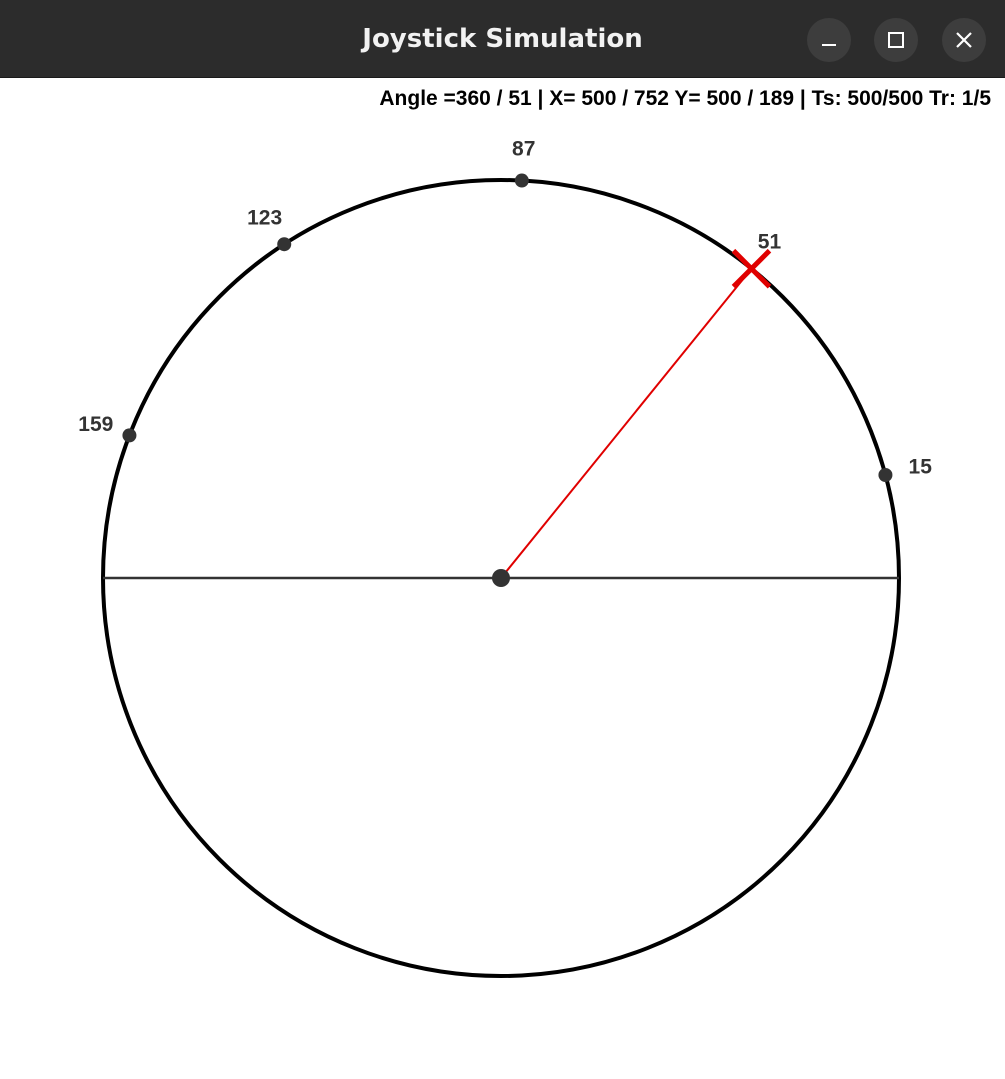 This screenshot has width=1005, height=1079. Describe the element at coordinates (770, 242) in the screenshot. I see `target-label: 51` at that location.